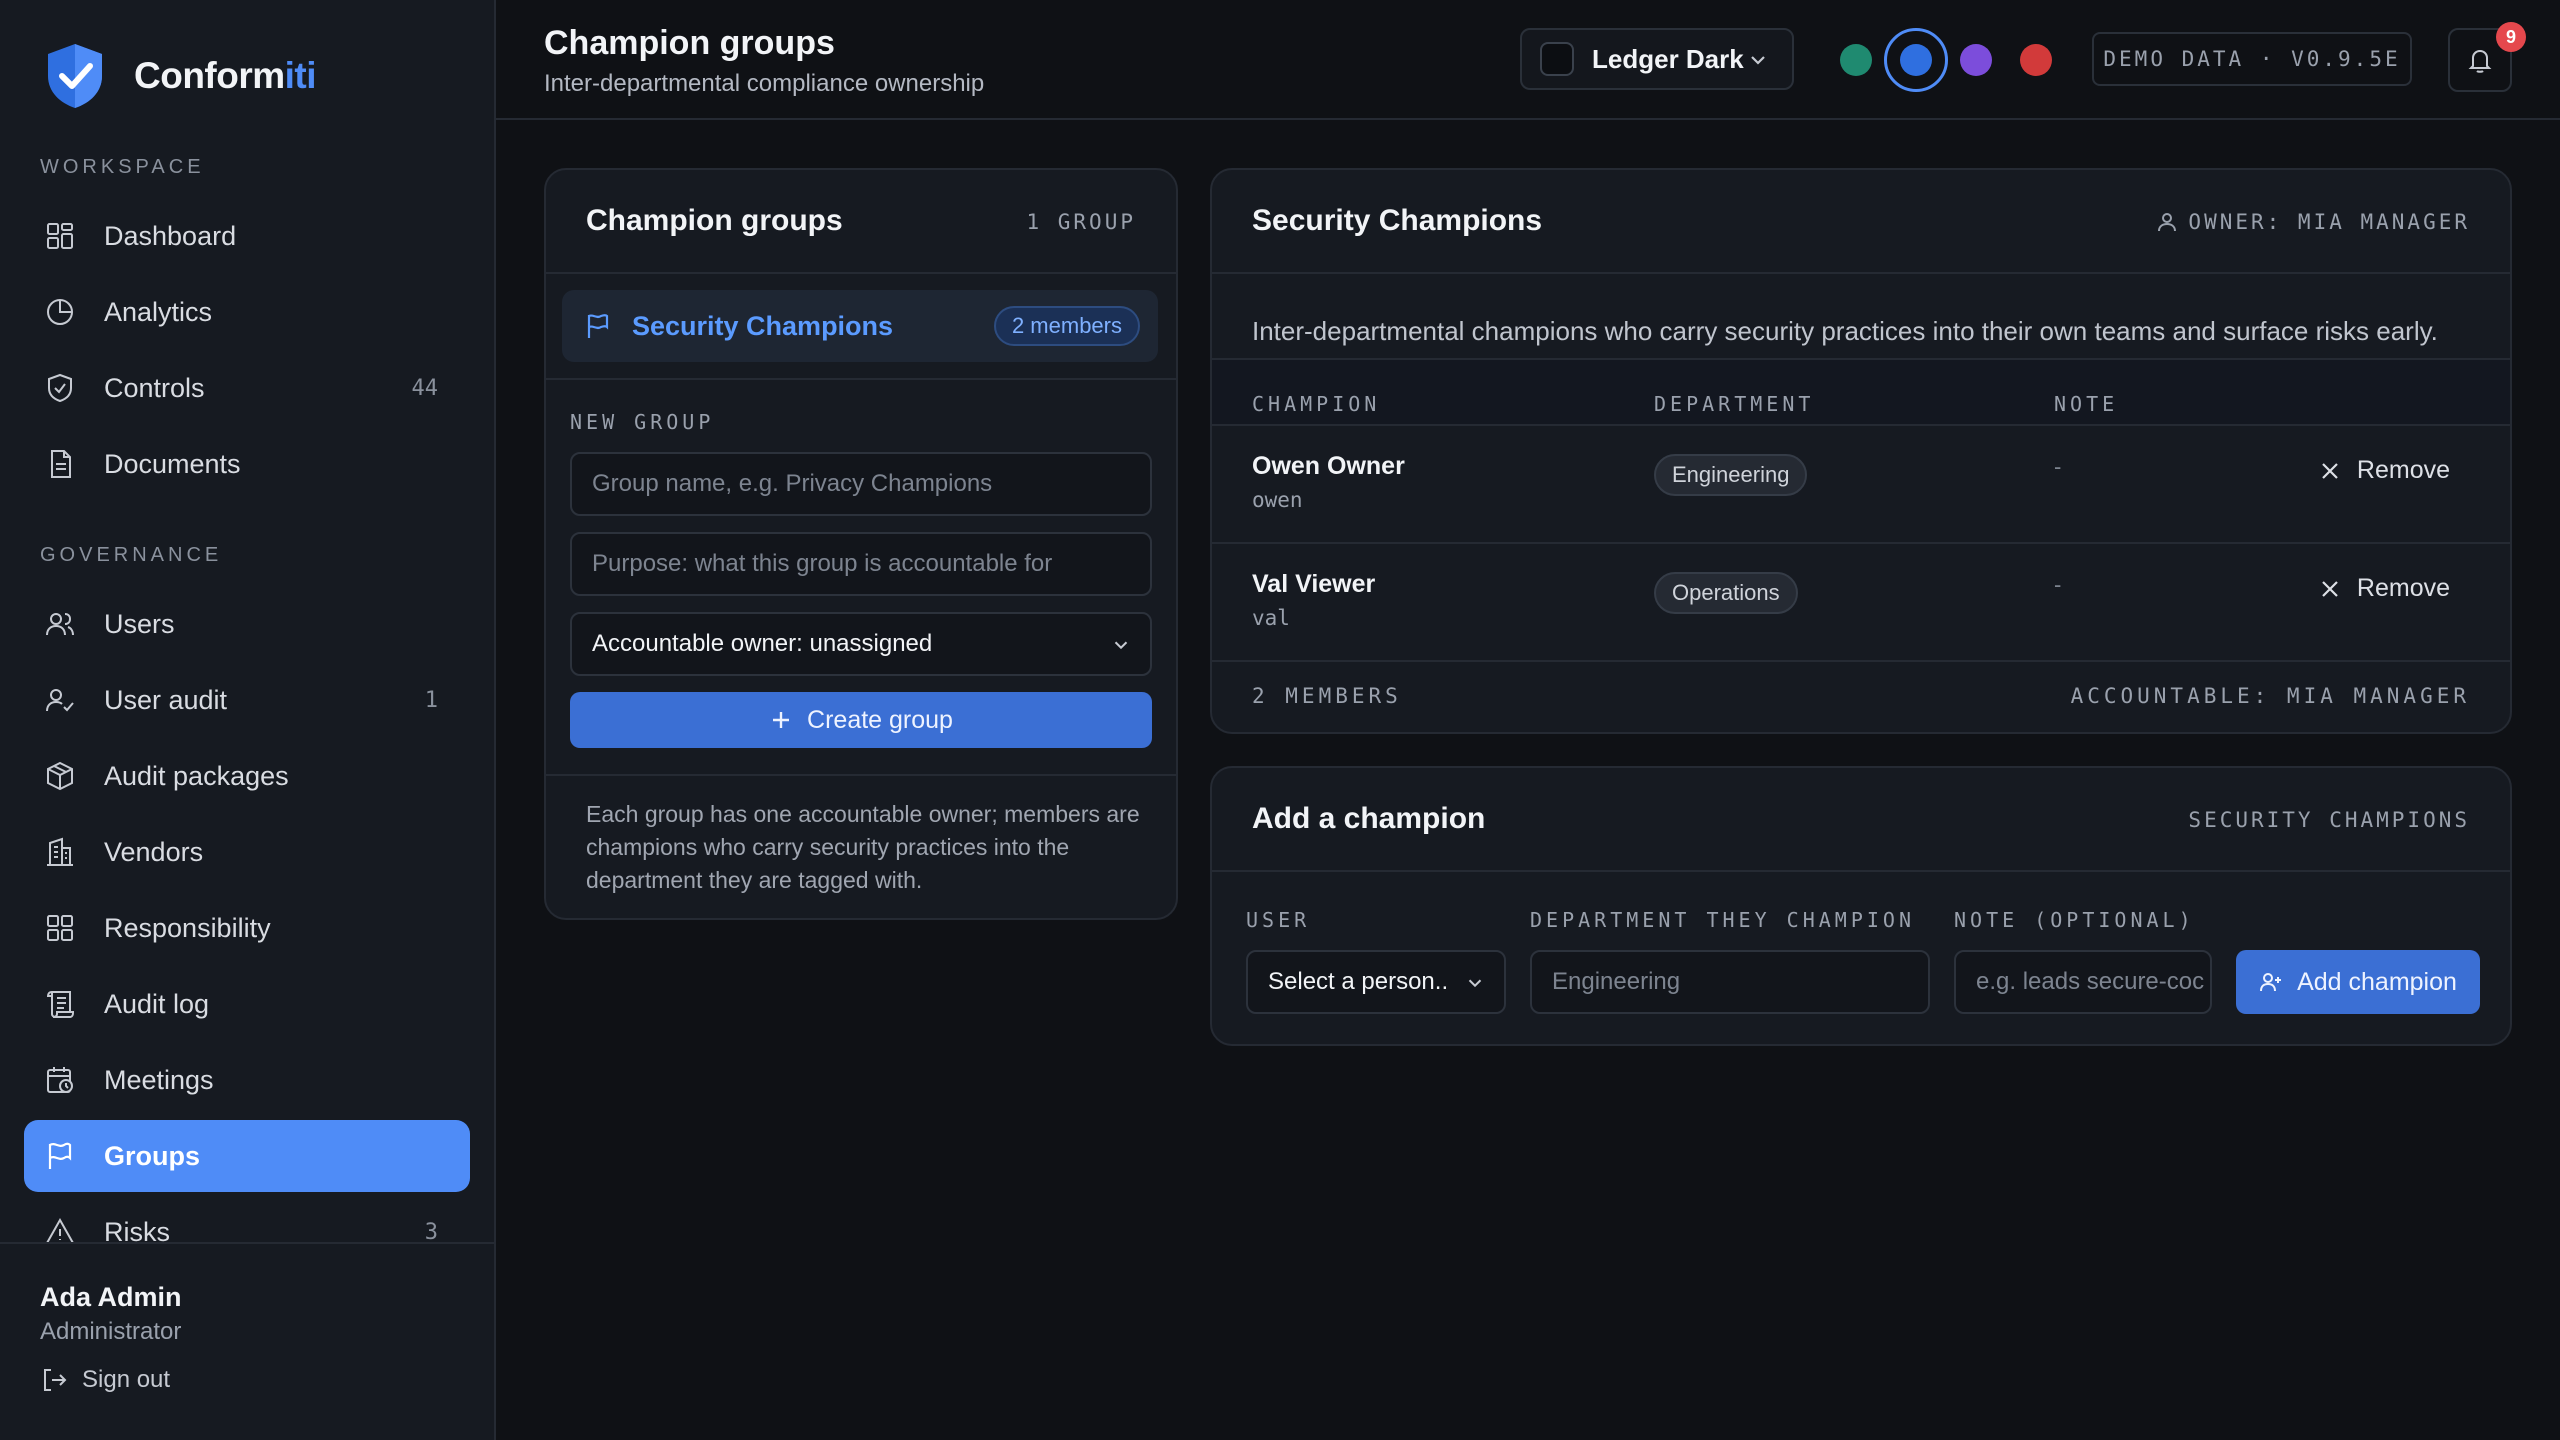 This screenshot has width=2560, height=1440. I want to click on user-field-label: USER, so click(1278, 920).